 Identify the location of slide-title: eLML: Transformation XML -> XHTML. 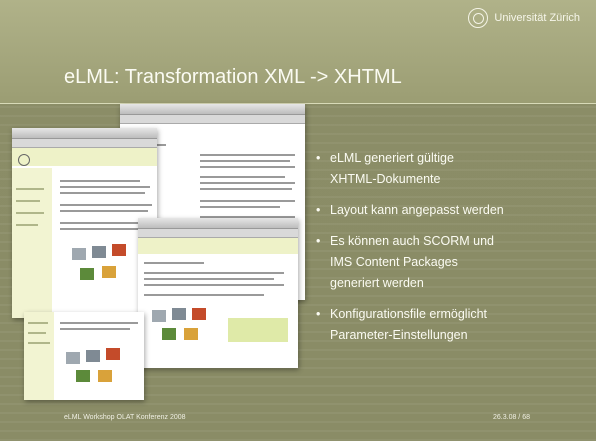
(233, 77).